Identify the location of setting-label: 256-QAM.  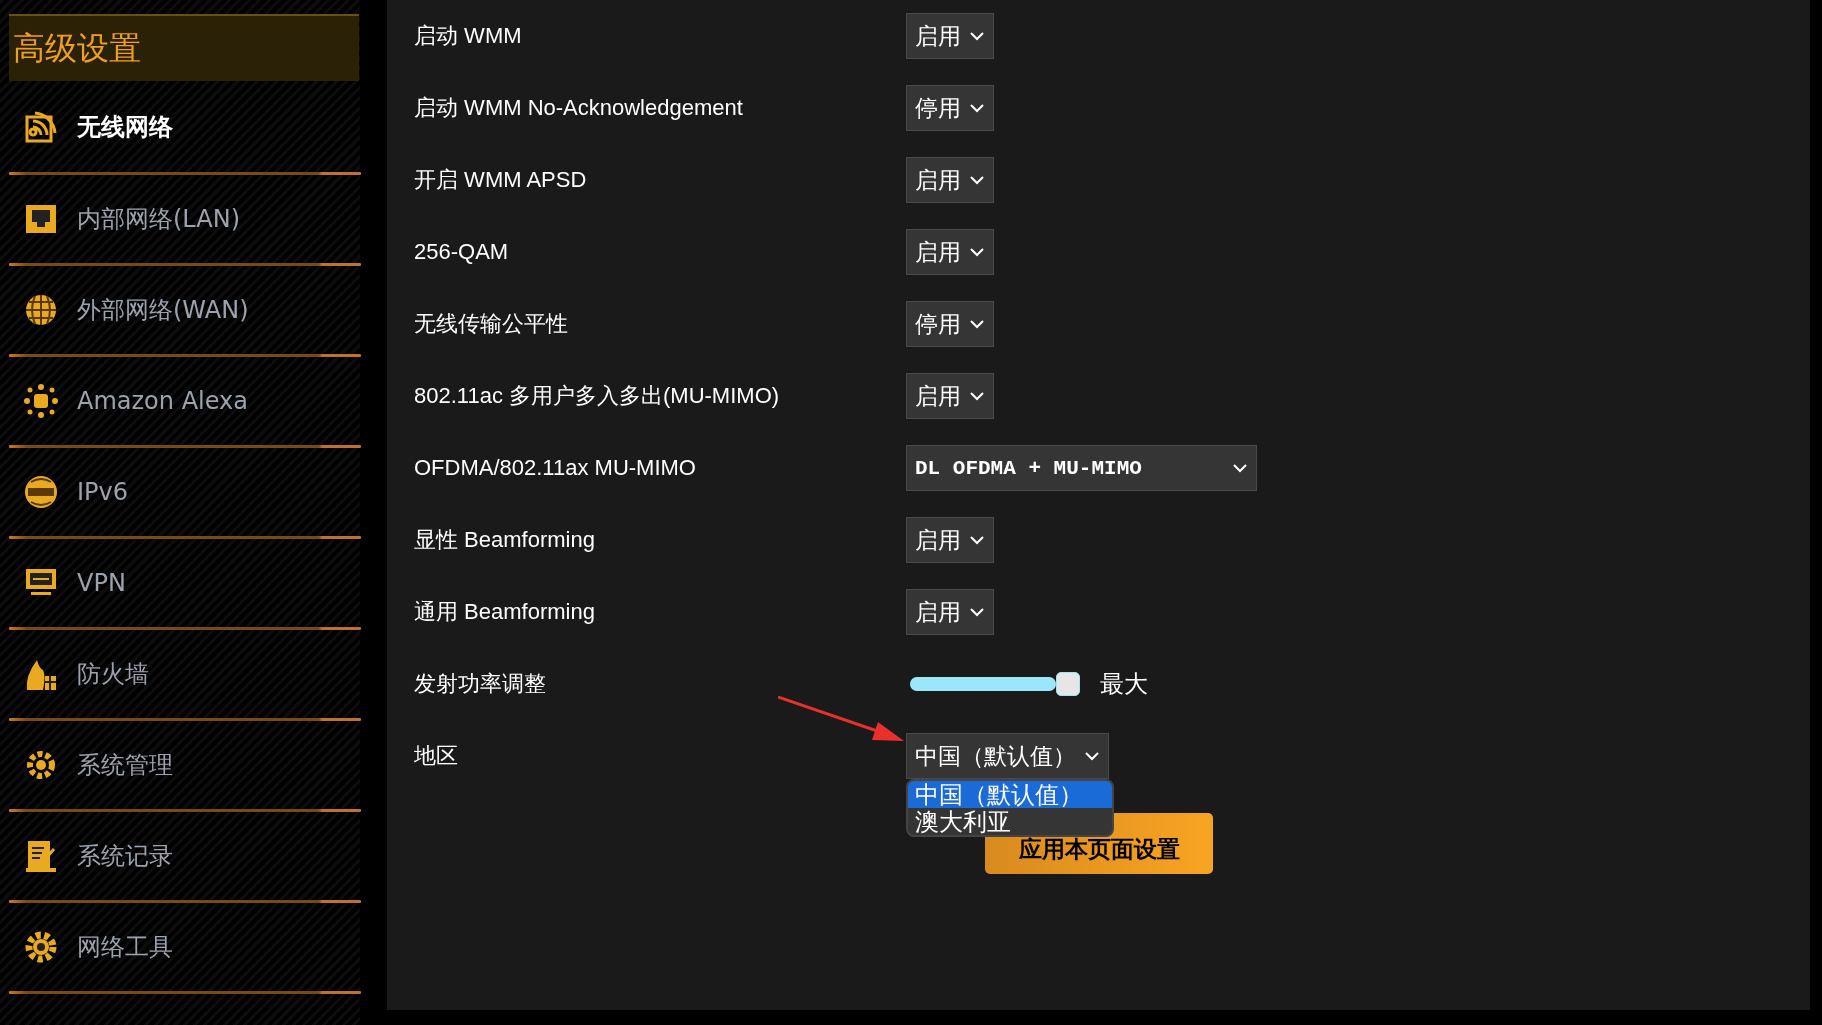
(461, 252).